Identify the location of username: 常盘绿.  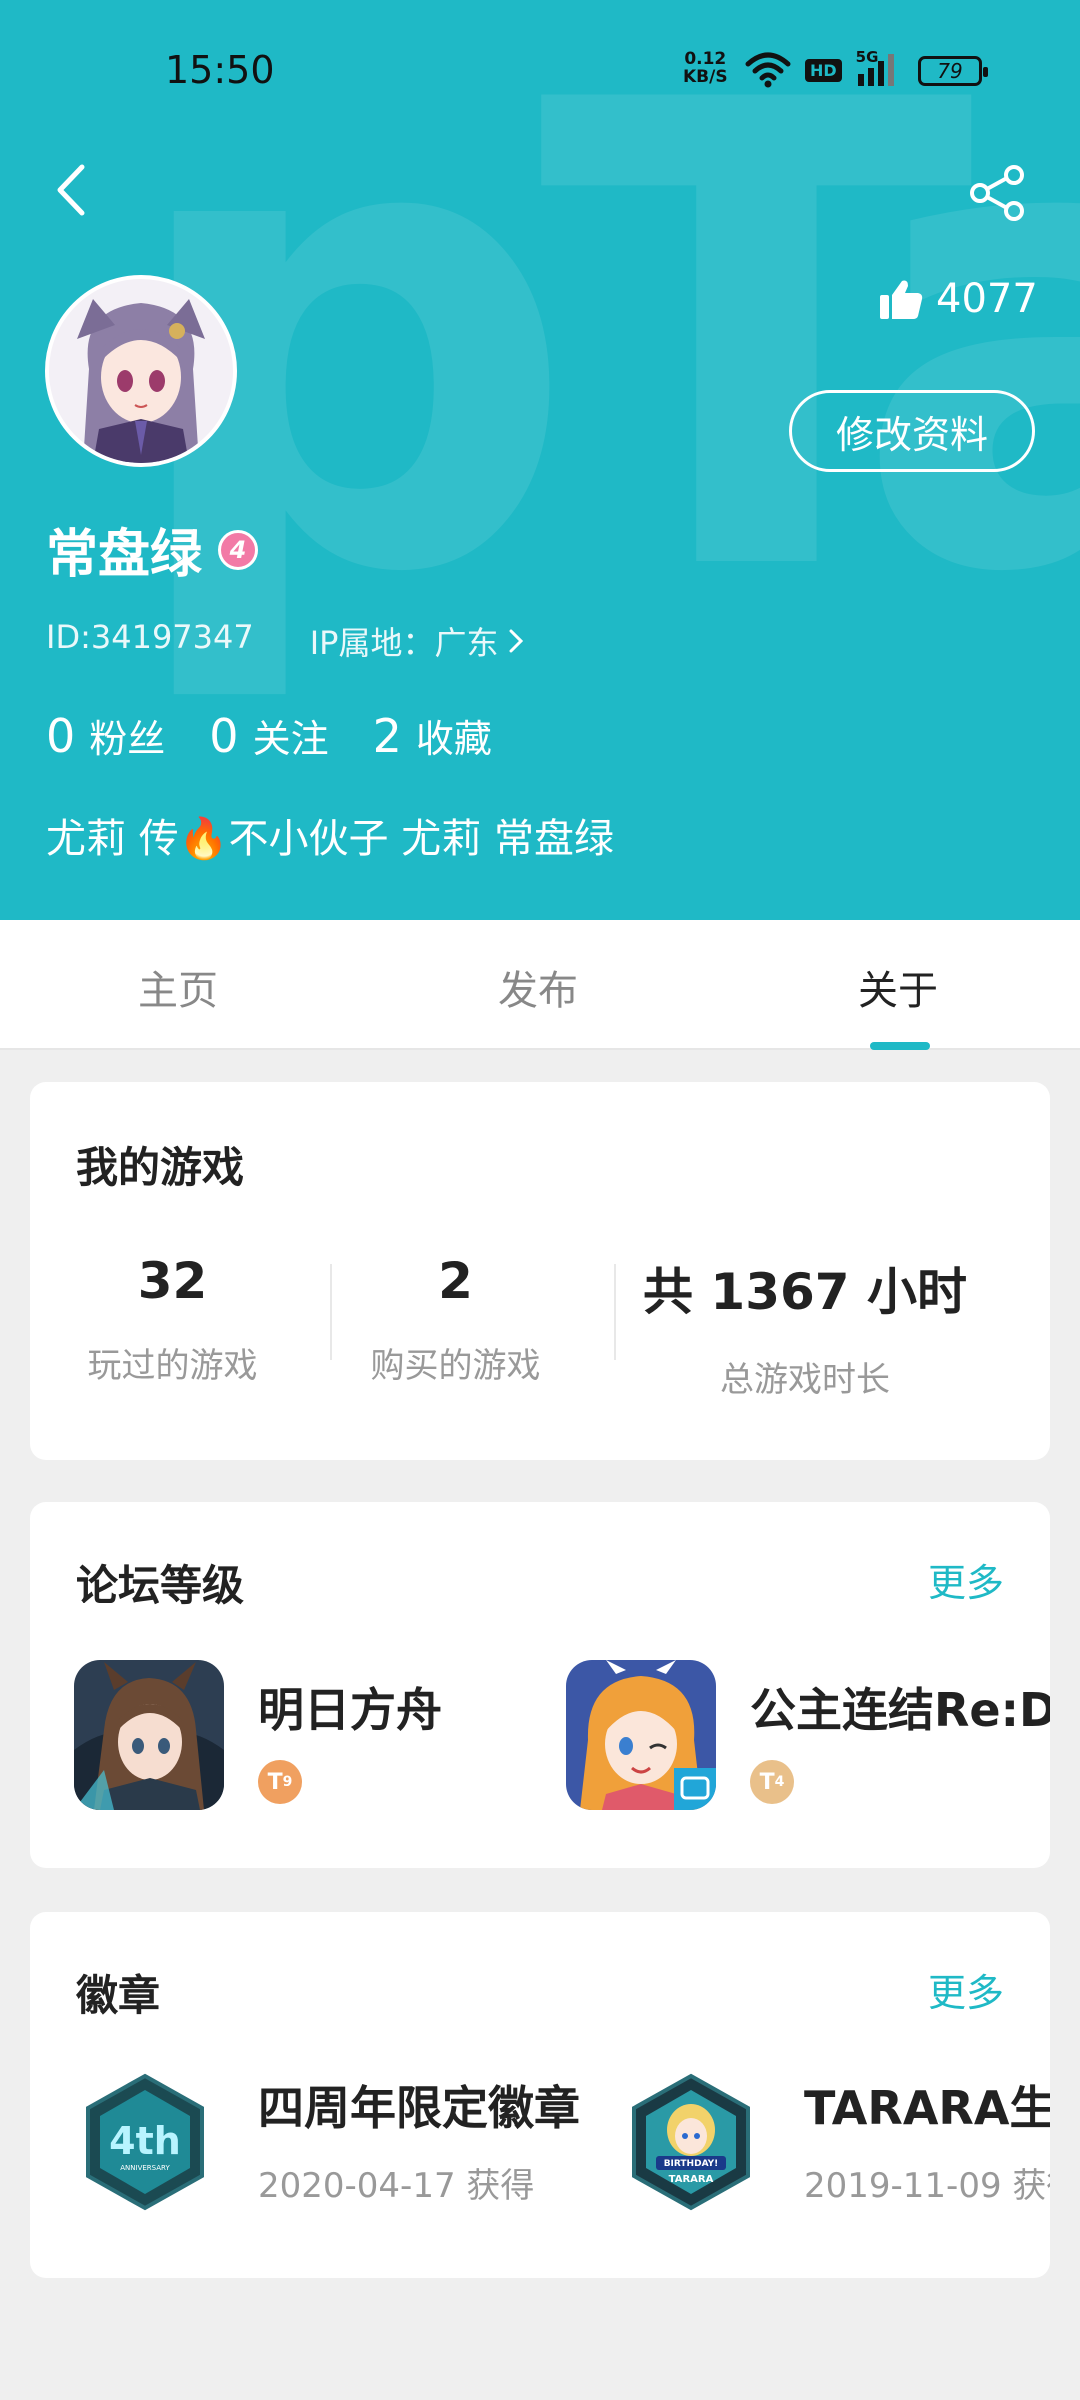
(124, 555).